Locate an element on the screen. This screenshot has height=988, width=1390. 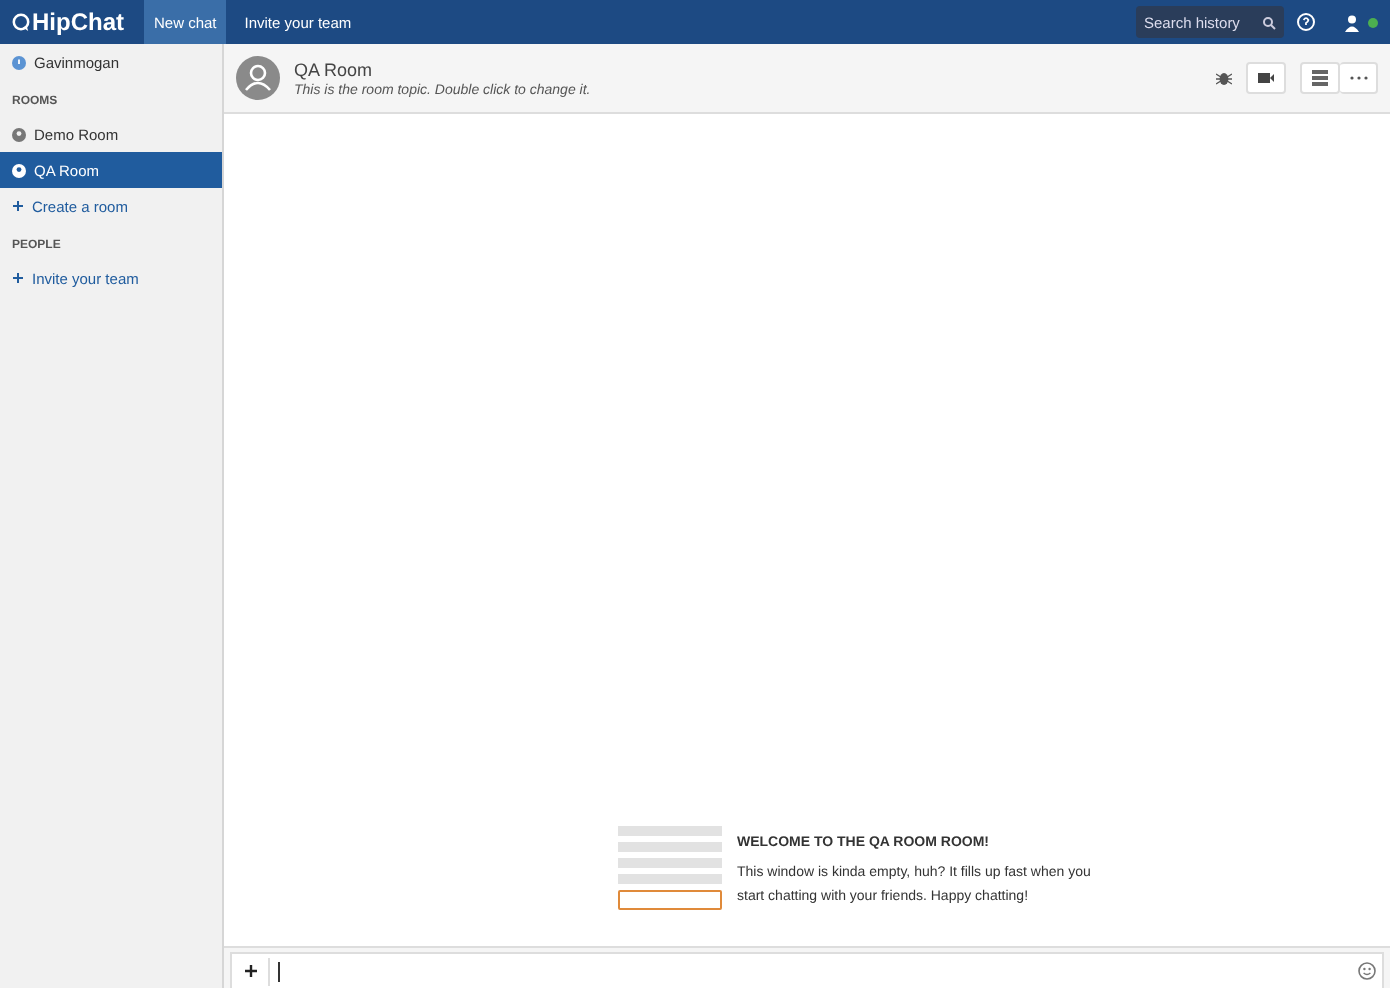
status-icon is located at coordinates (19, 62).